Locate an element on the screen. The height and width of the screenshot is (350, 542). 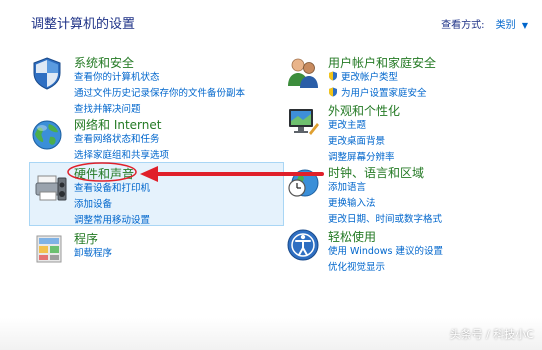
link-view-computer-status: 查看你的计算机状态 is located at coordinates (159, 76).